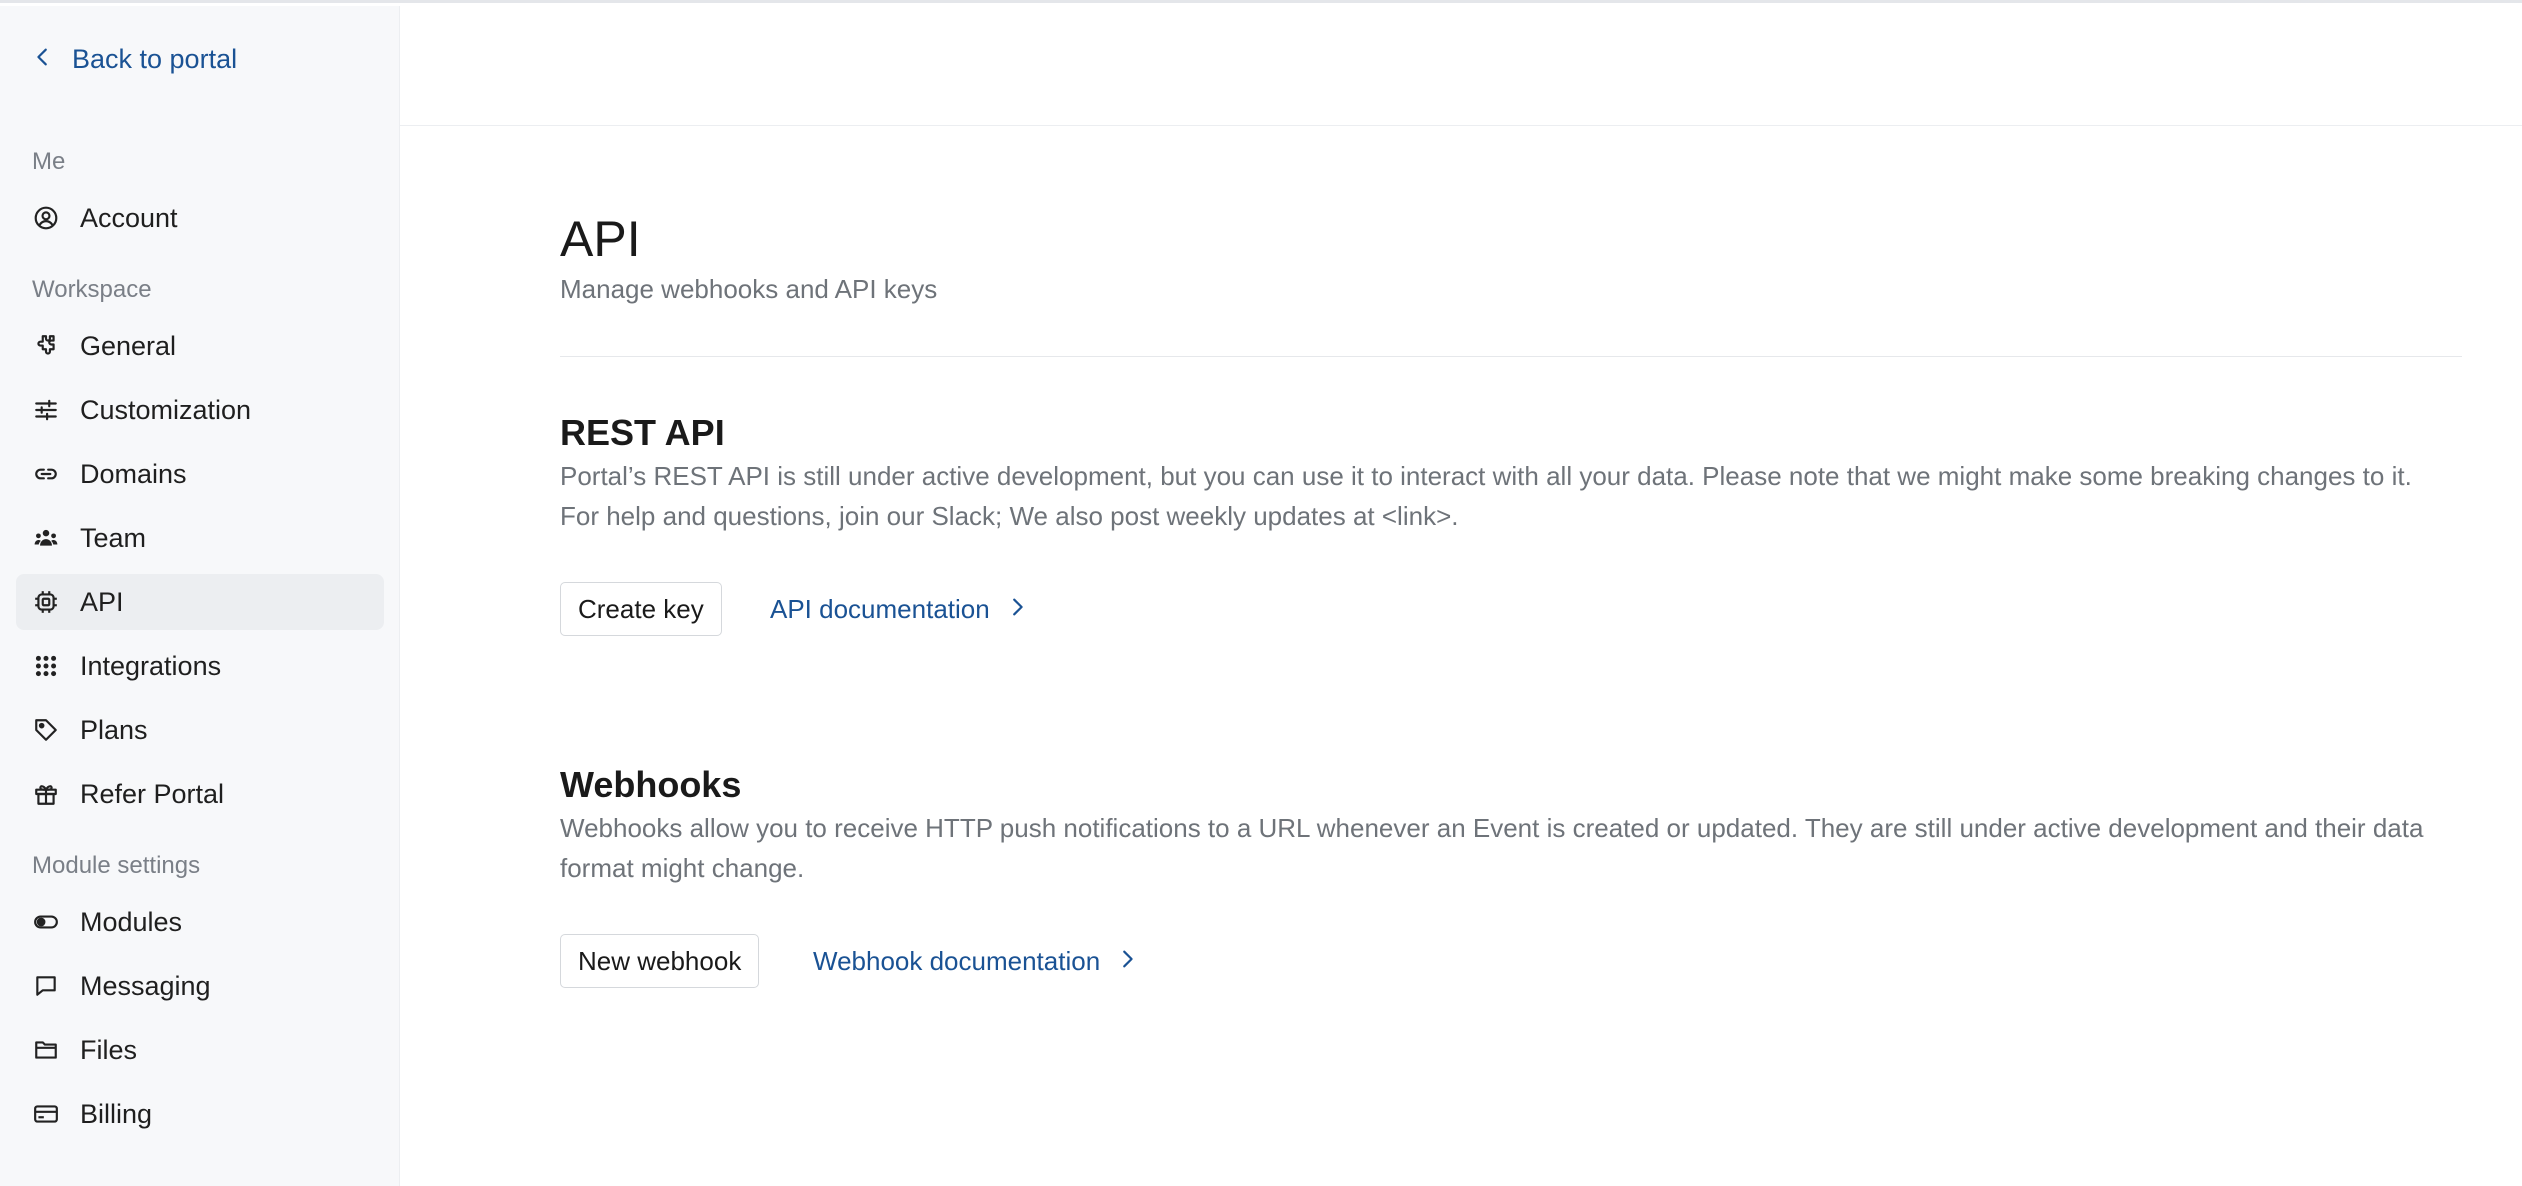  I want to click on sidebar-item-label: Customization, so click(166, 409).